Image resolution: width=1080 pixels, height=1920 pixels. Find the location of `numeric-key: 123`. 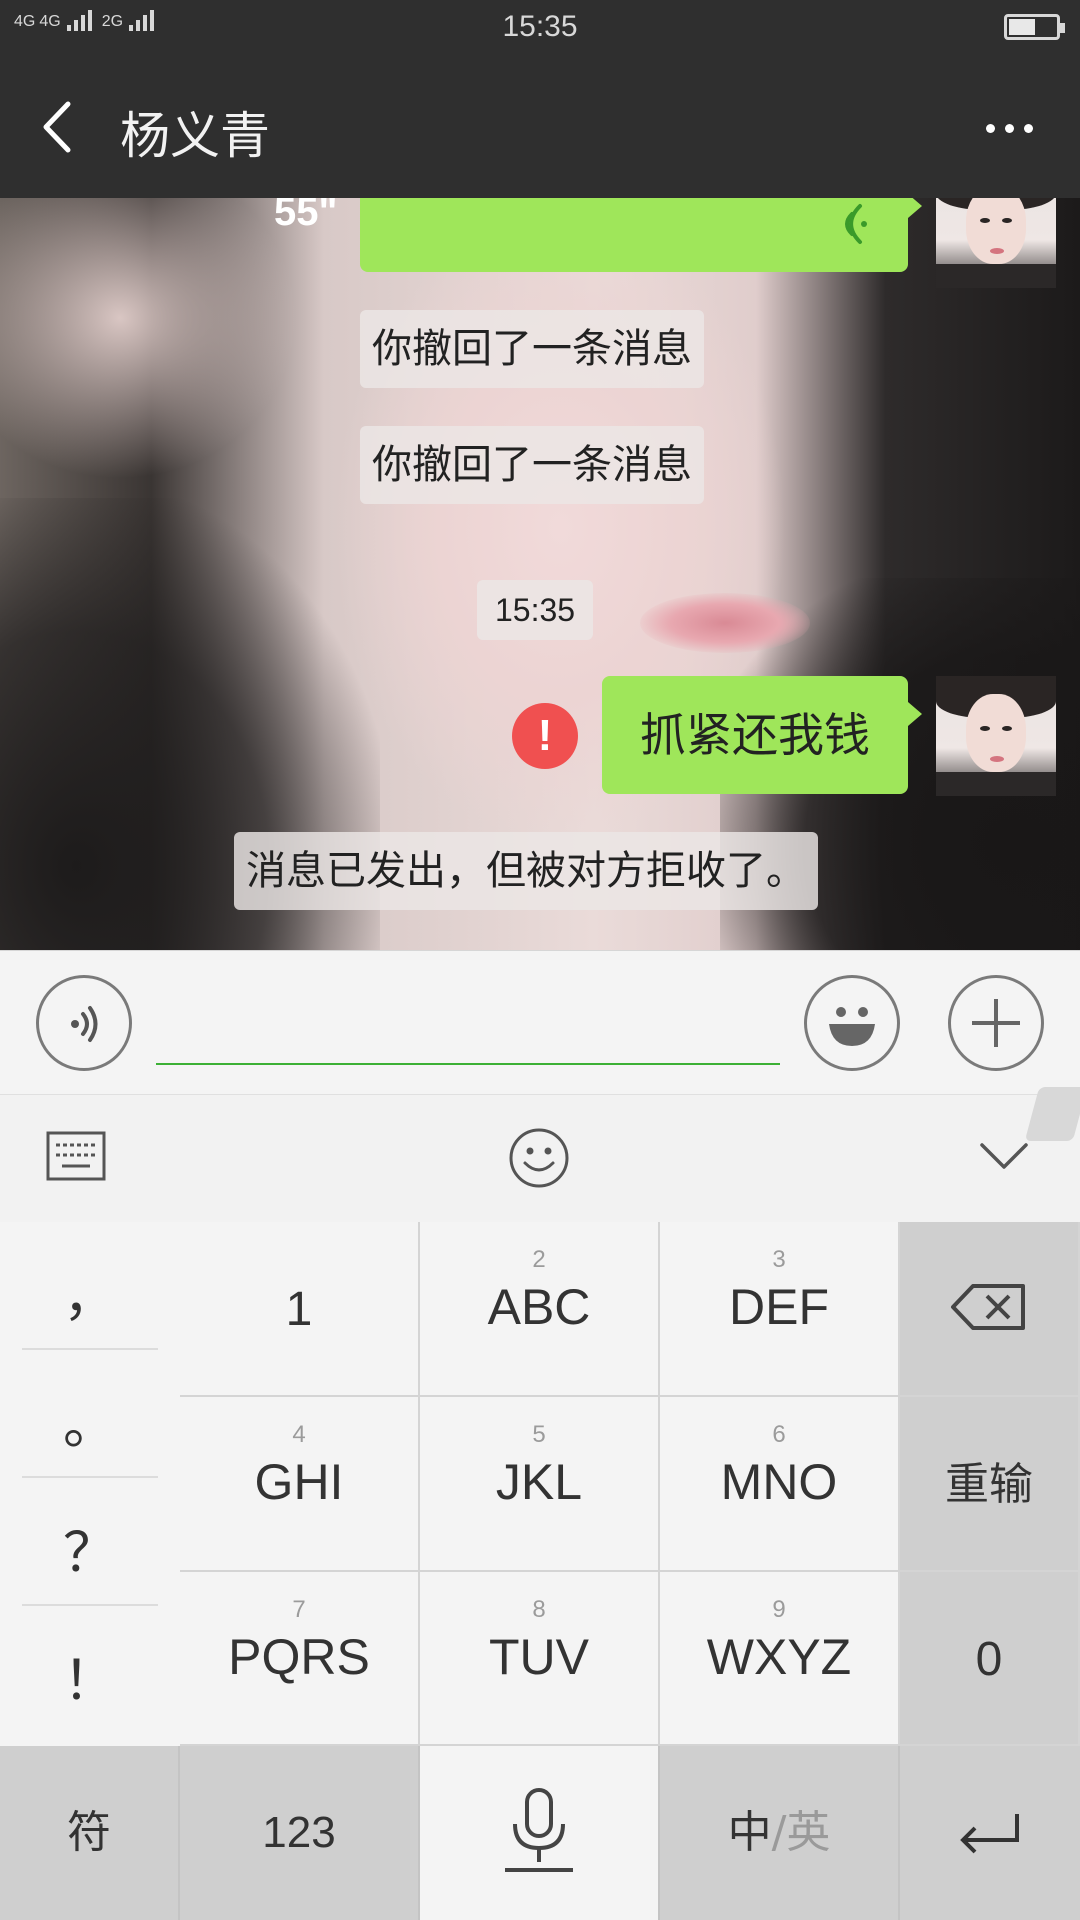

numeric-key: 123 is located at coordinates (300, 1833).